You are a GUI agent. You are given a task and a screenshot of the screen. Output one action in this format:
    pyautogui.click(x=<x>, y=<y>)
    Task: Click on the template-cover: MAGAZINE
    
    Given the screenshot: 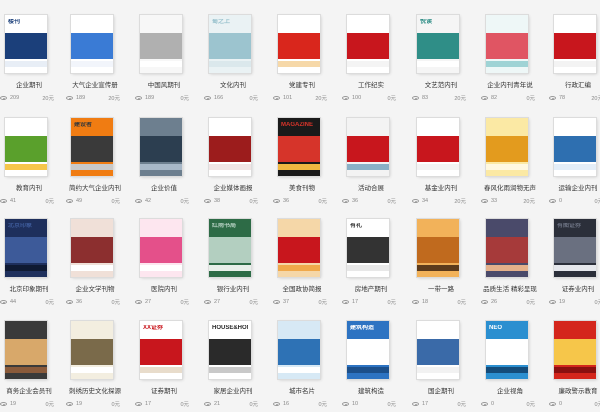 What is the action you would take?
    pyautogui.click(x=299, y=147)
    